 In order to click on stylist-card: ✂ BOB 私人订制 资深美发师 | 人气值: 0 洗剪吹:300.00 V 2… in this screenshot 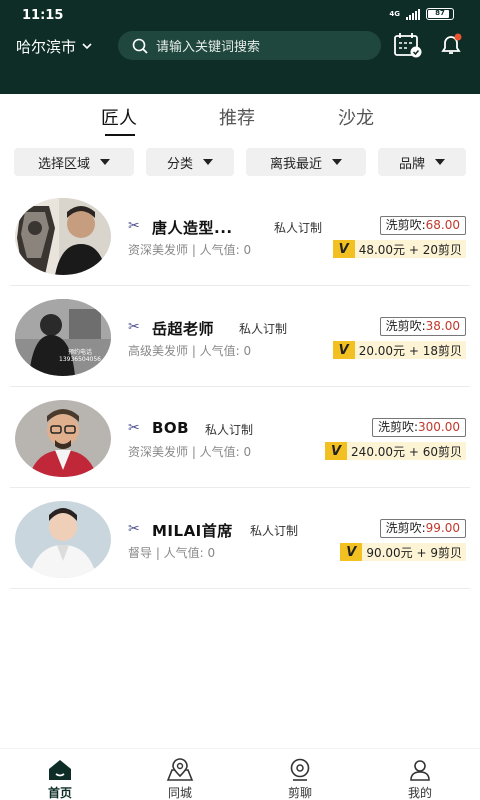, I will do `click(240, 438)`.